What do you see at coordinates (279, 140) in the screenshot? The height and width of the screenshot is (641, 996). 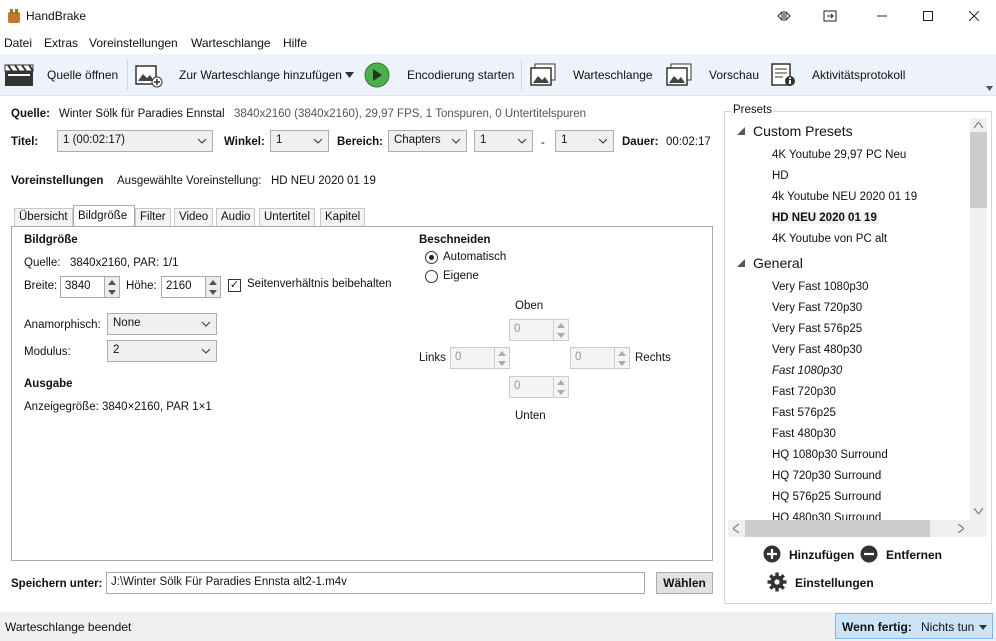 I see `angle-select-value: 1` at bounding box center [279, 140].